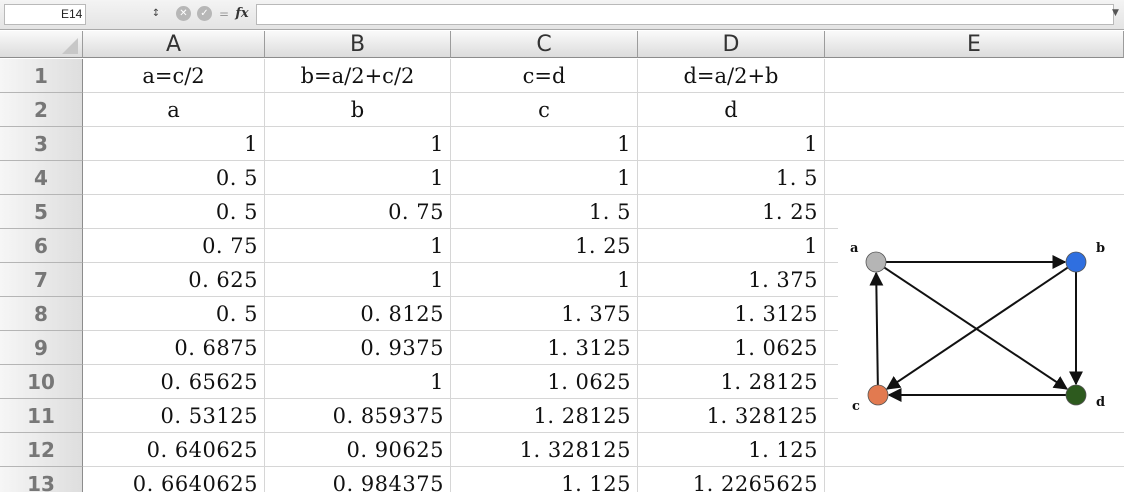 This screenshot has height=492, width=1124. Describe the element at coordinates (45, 14) in the screenshot. I see `name-box: E14` at that location.